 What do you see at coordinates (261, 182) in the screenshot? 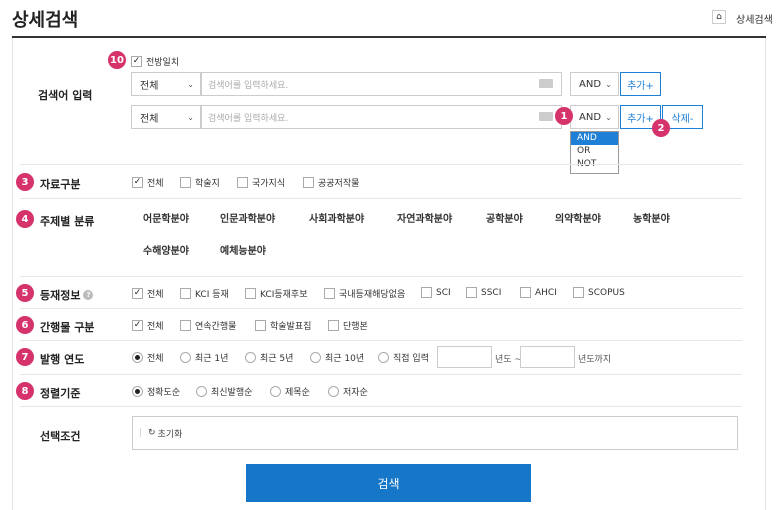
I see `resource-type-national: 국가지식` at bounding box center [261, 182].